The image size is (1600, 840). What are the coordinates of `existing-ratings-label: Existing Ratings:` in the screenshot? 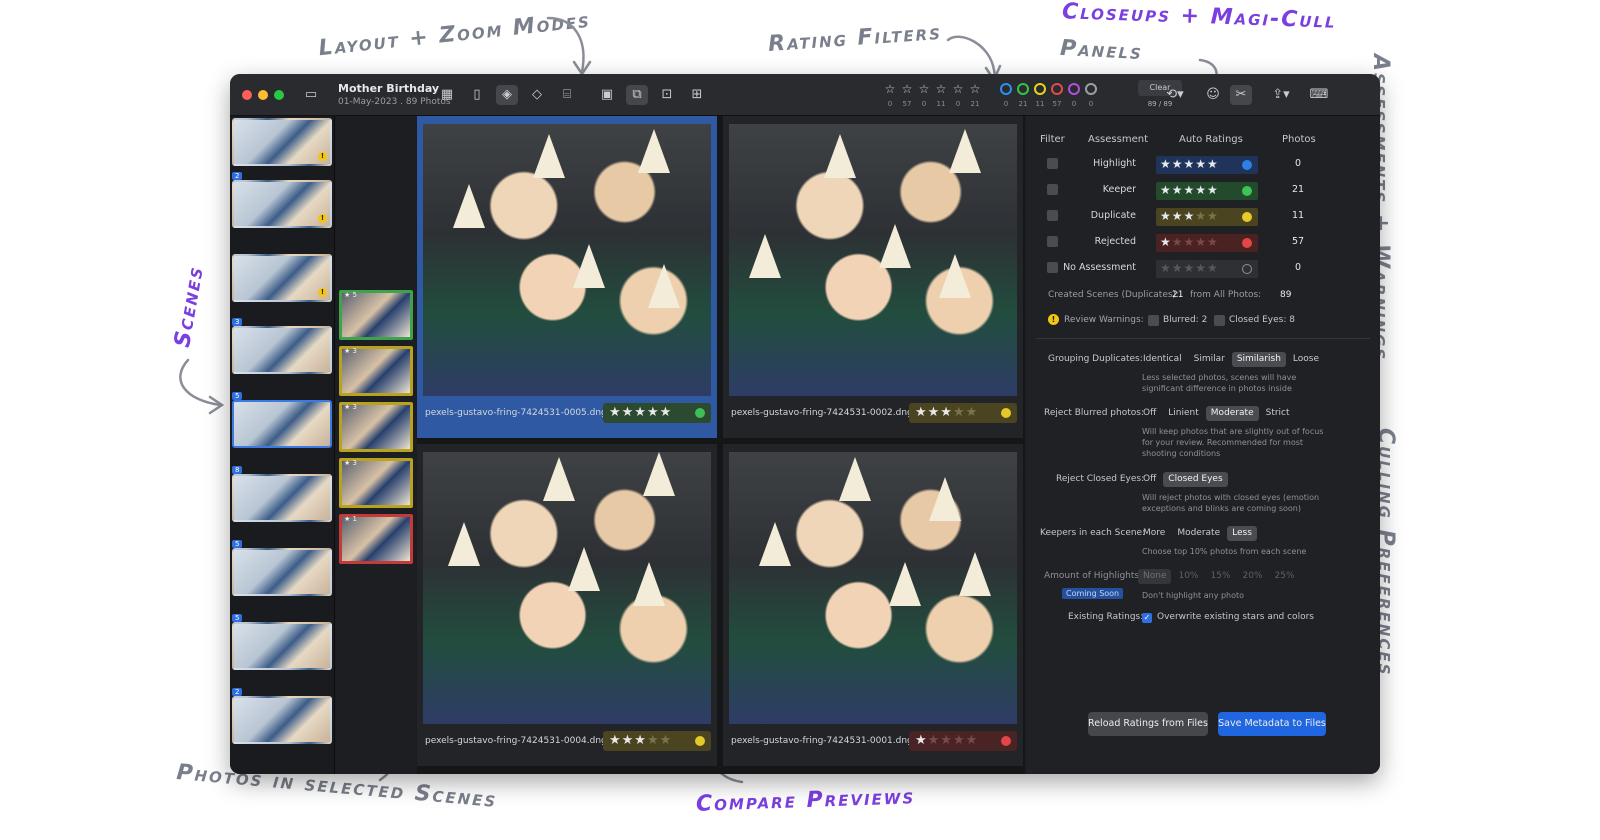 It's located at (1106, 617).